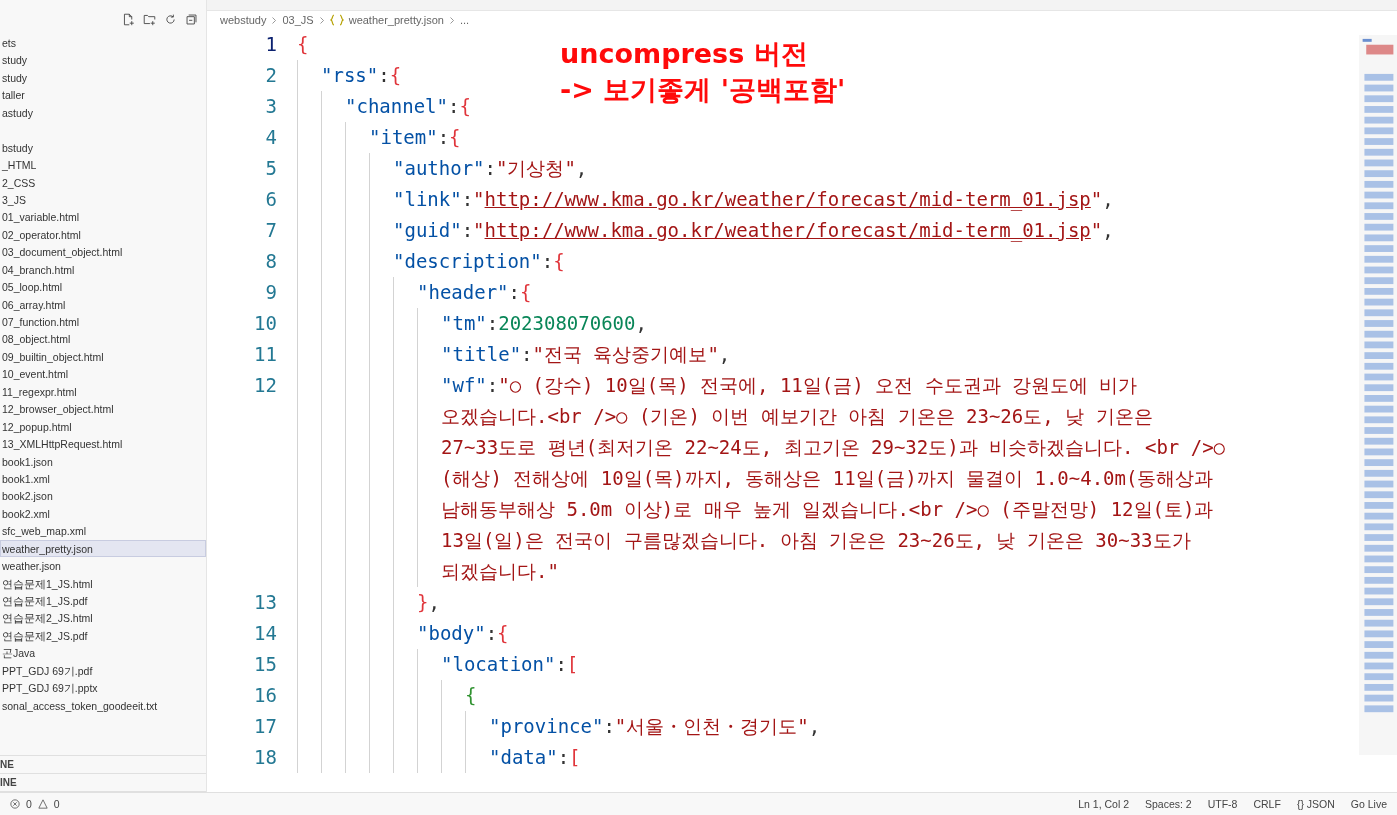 The image size is (1397, 815). Describe the element at coordinates (711, 726) in the screenshot. I see `json-string: "서울・인천・경기도"` at that location.